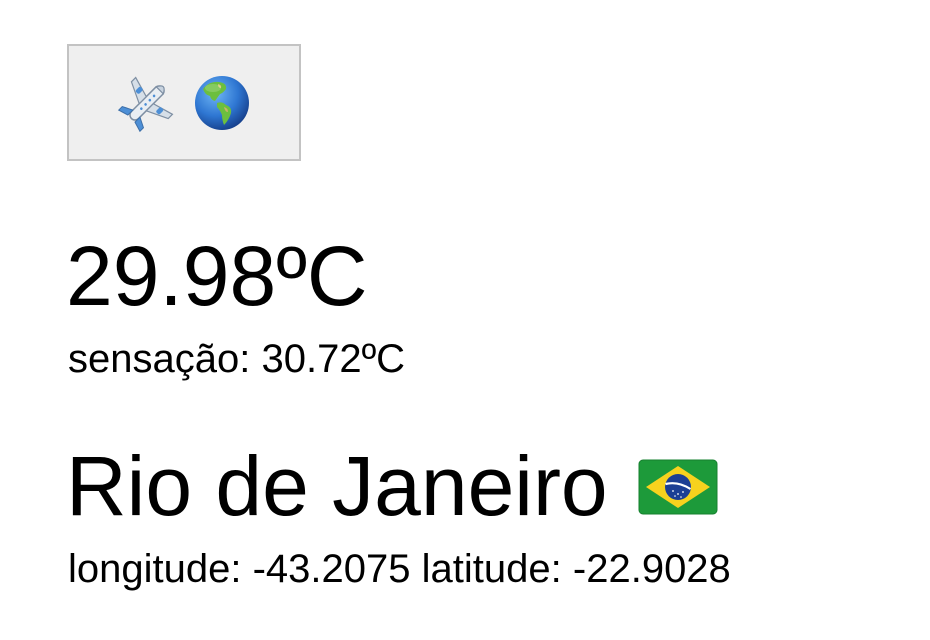  What do you see at coordinates (147, 103) in the screenshot?
I see `airplane-icon` at bounding box center [147, 103].